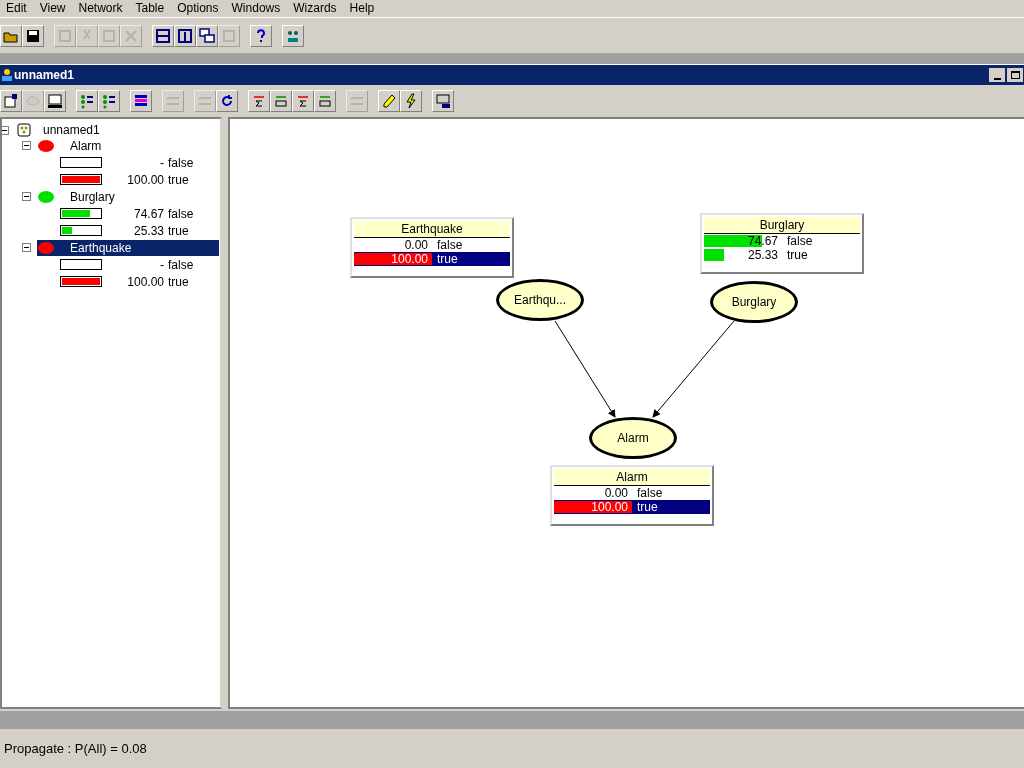  I want to click on monitor-title: Burglary, so click(782, 225).